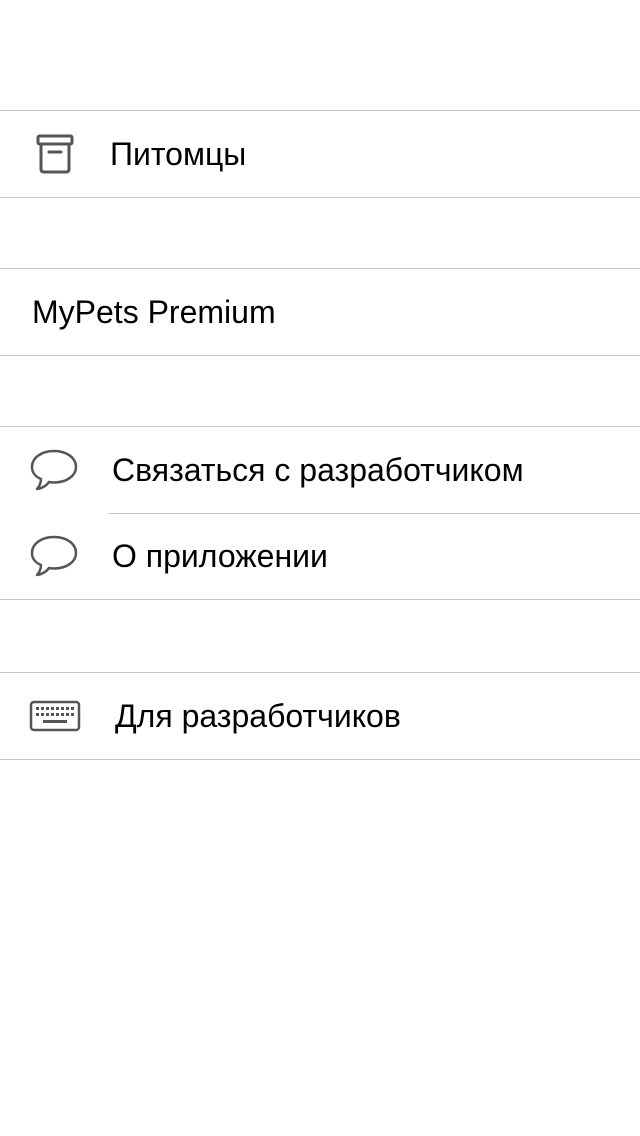  I want to click on contact-developer-label: Связаться с разработчиком, so click(318, 470).